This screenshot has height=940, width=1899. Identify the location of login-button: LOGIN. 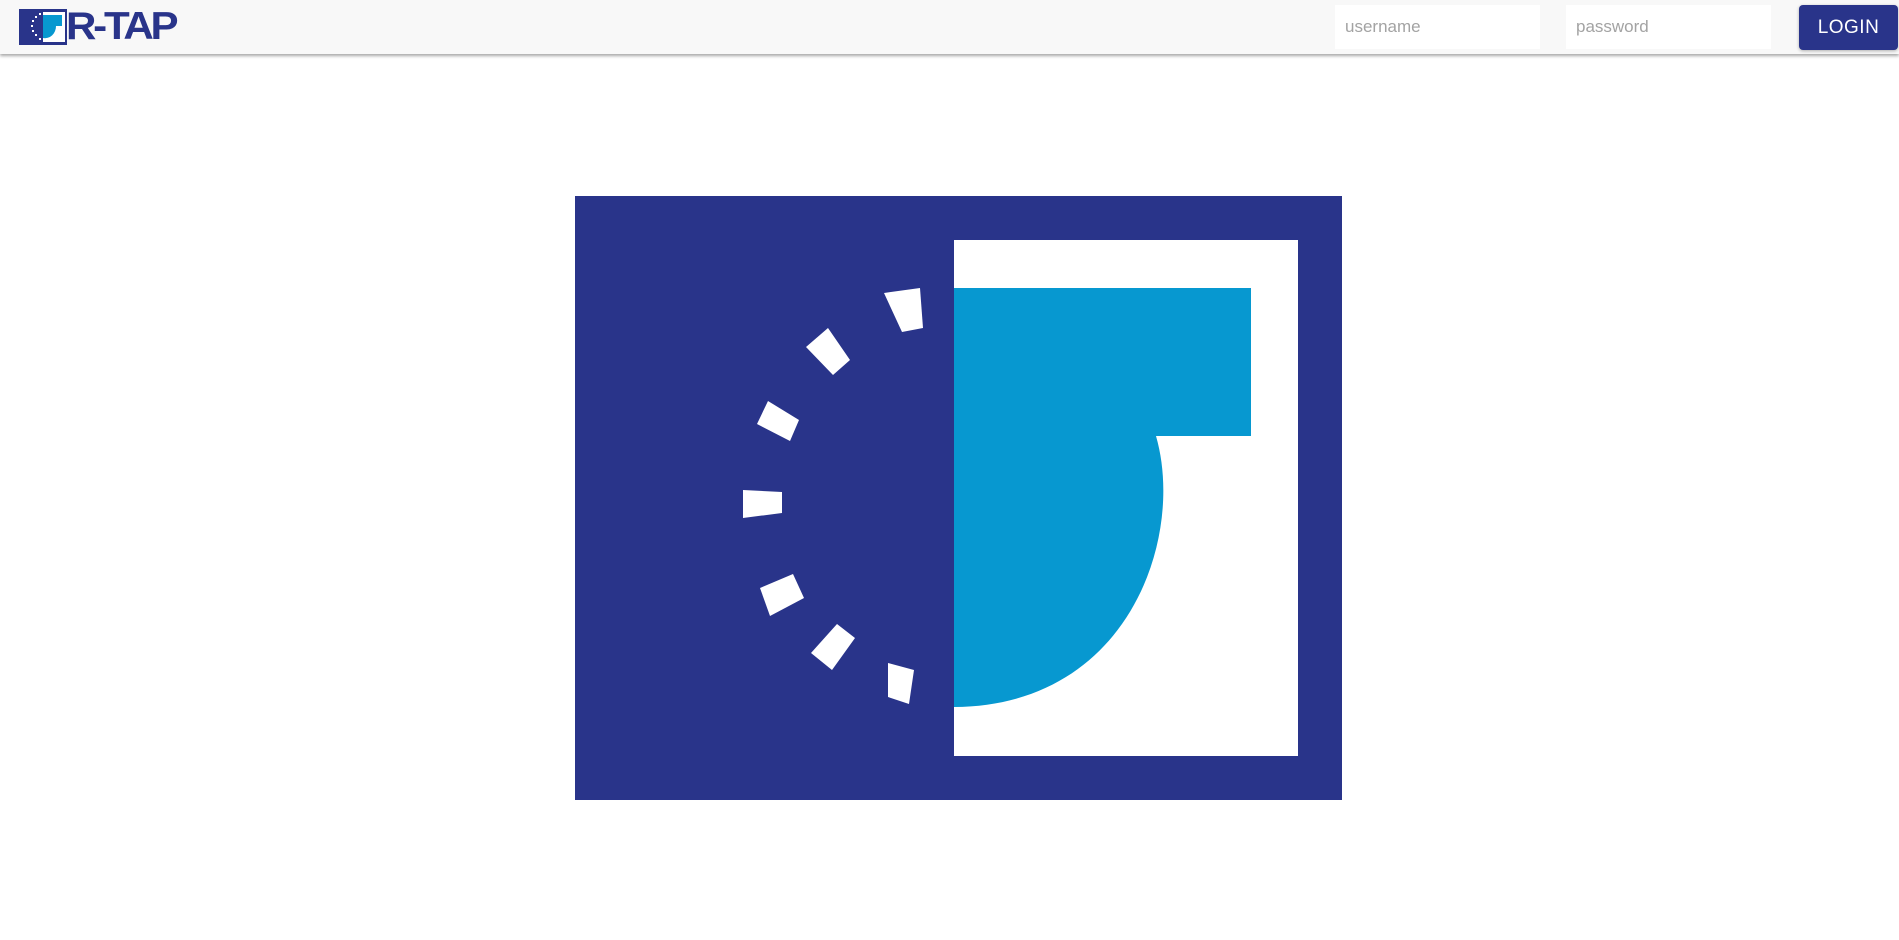
(1848, 27).